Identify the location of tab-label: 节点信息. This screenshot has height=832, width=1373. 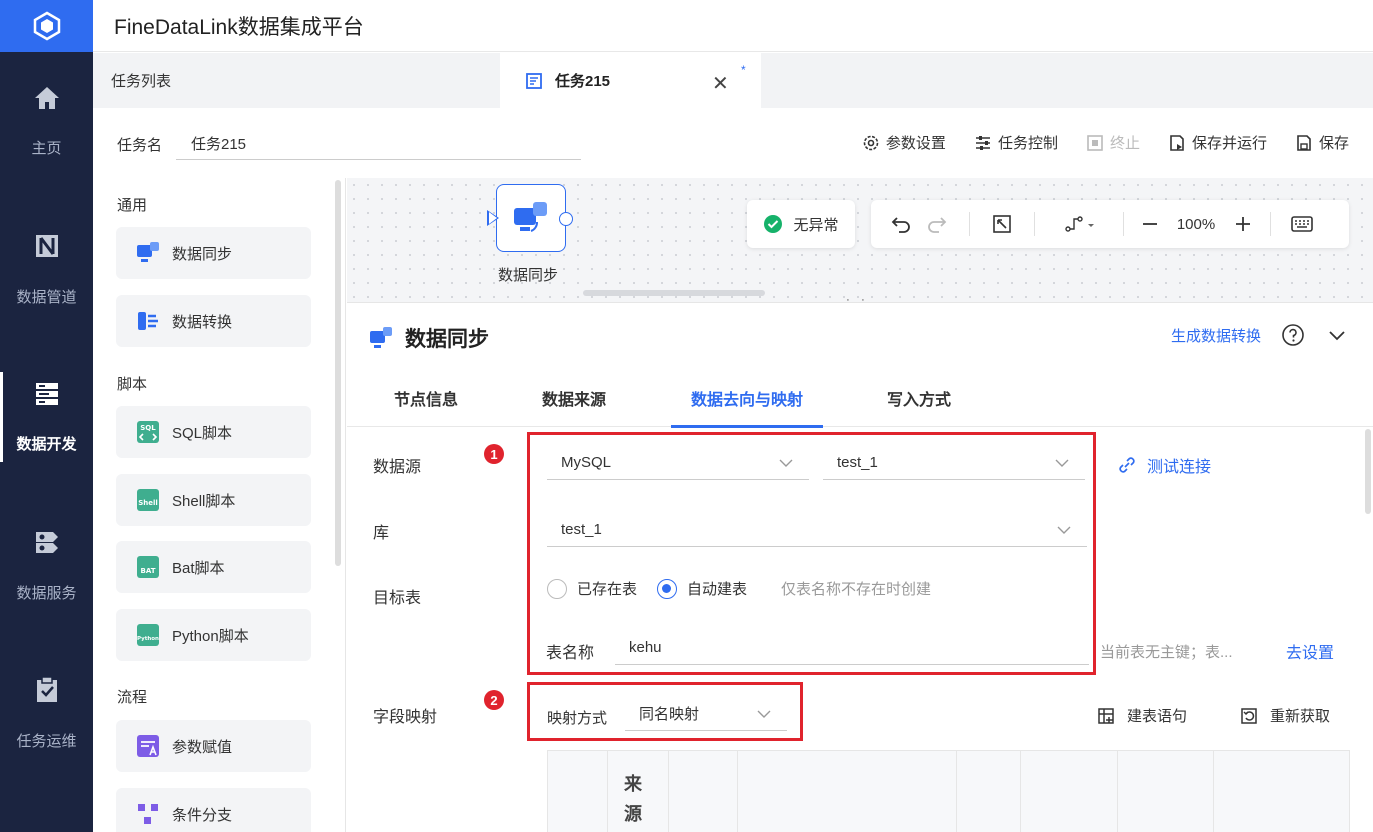
(426, 400).